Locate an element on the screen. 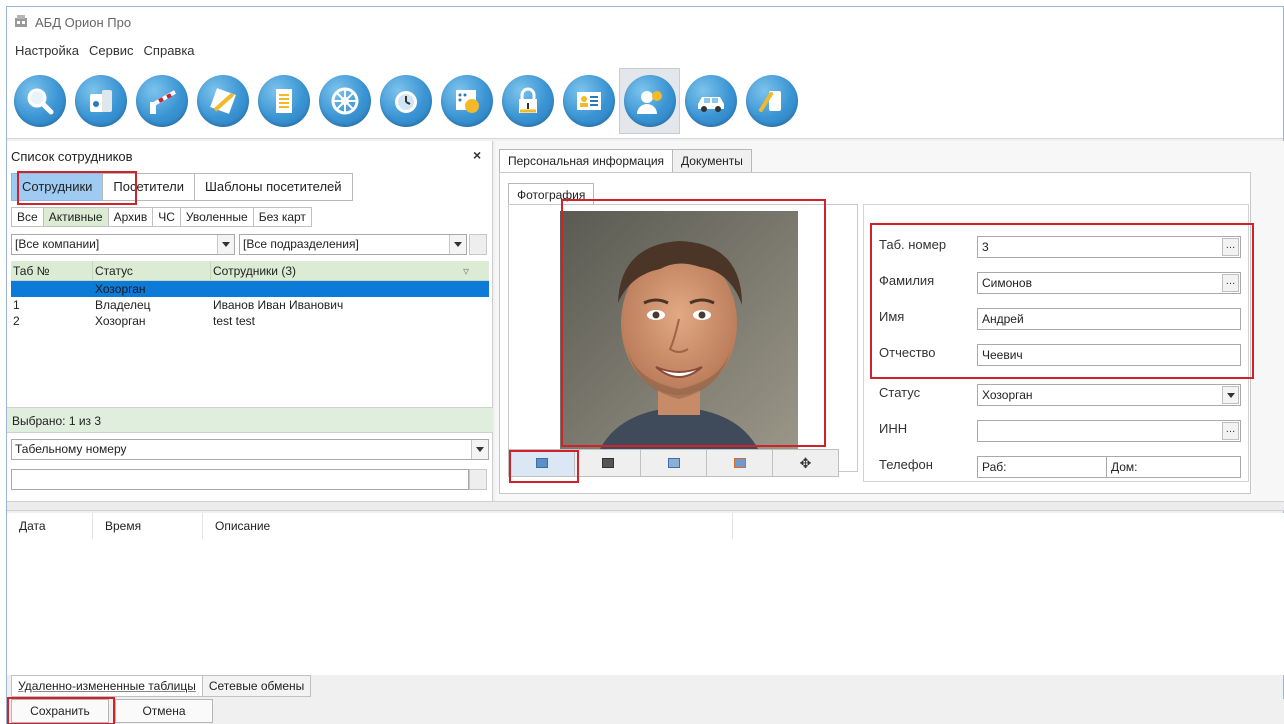  toolbar-plan-button is located at coordinates (222, 101).